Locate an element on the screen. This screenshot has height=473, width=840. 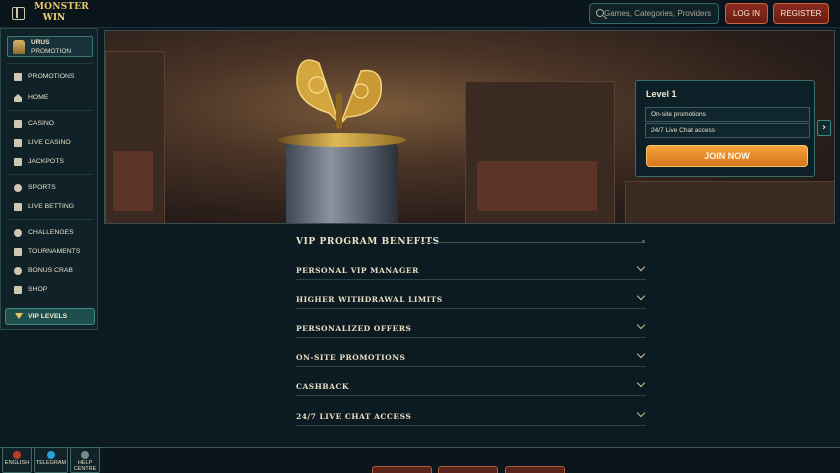
language-button: ENGLISH is located at coordinates (17, 460).